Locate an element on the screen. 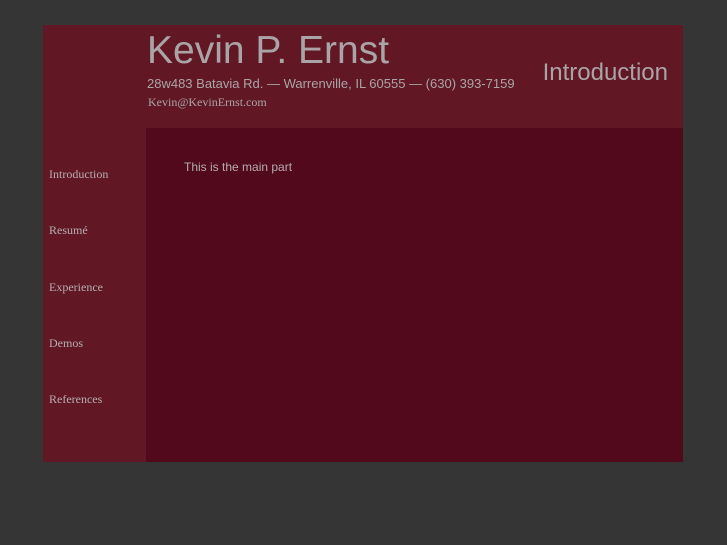  section-title: Introduction is located at coordinates (605, 72).